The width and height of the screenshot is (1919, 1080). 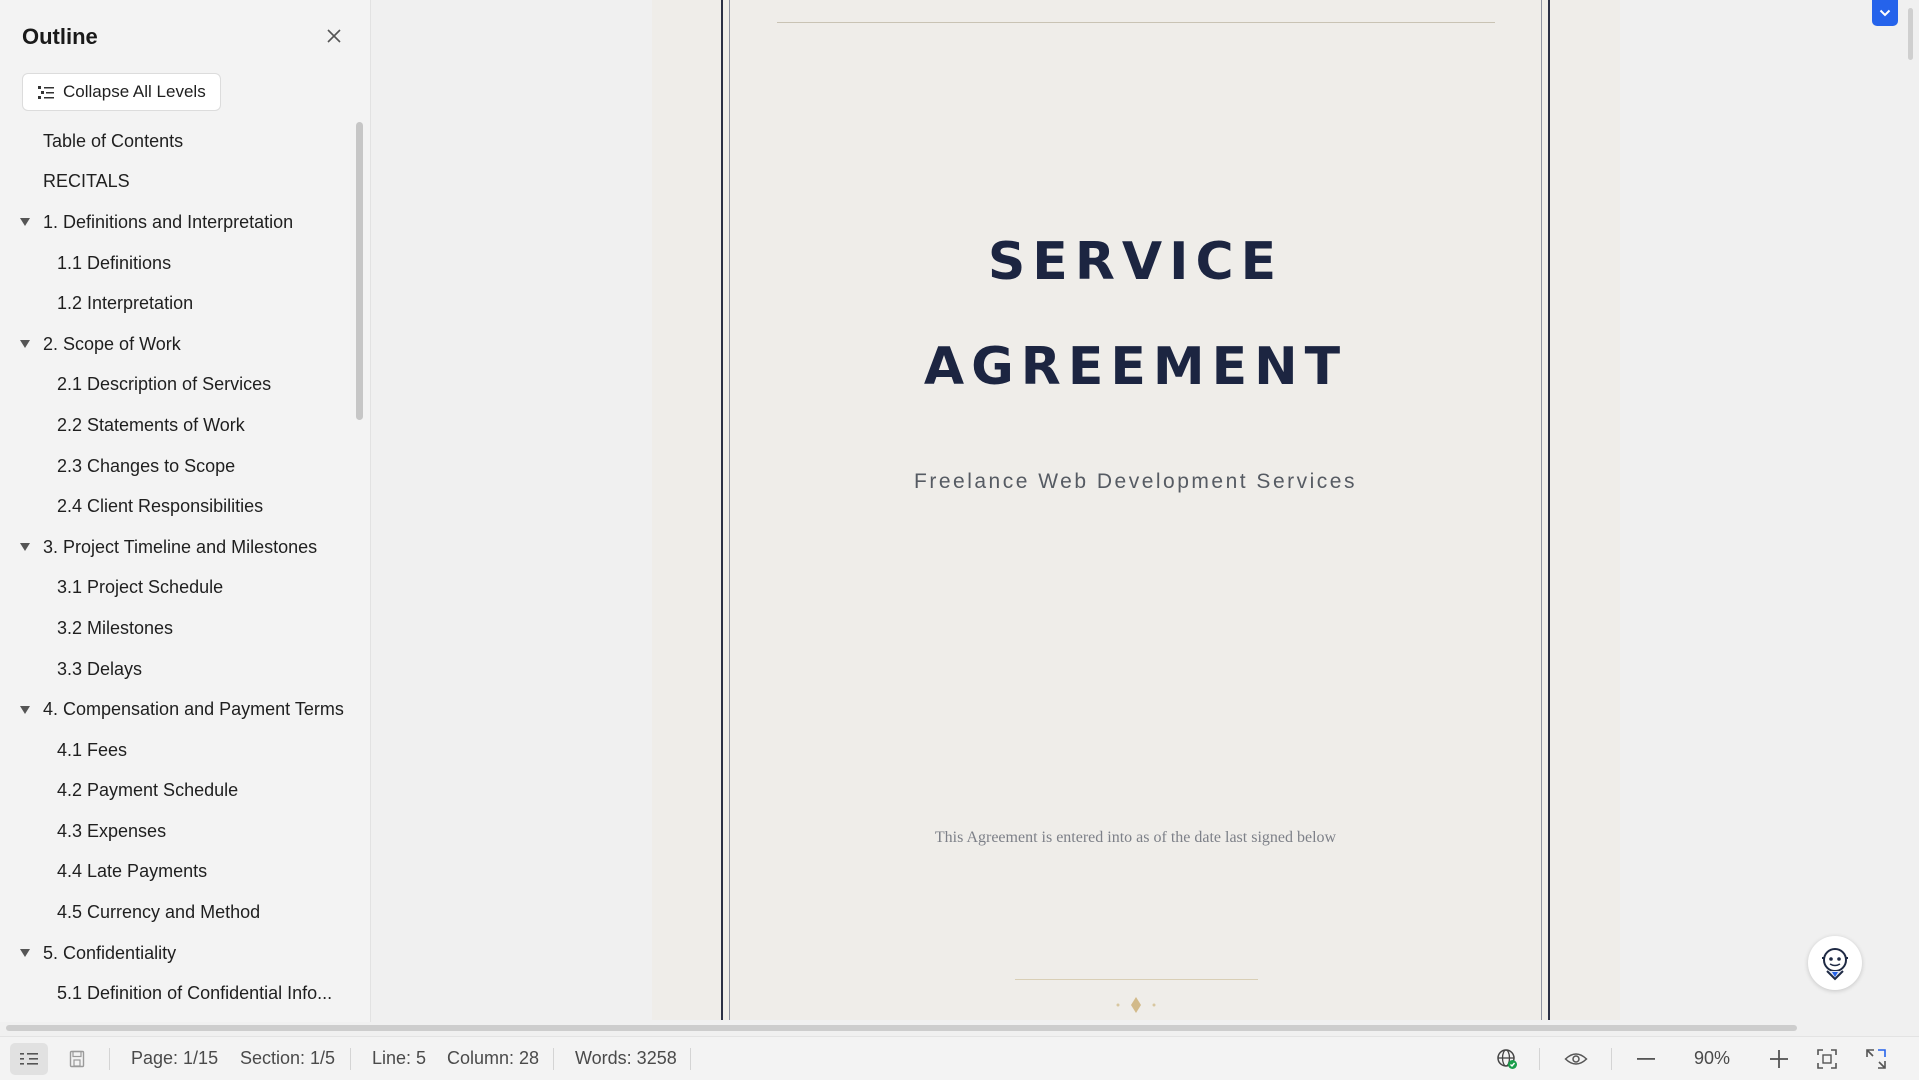 I want to click on fit-page-button, so click(x=1827, y=1059).